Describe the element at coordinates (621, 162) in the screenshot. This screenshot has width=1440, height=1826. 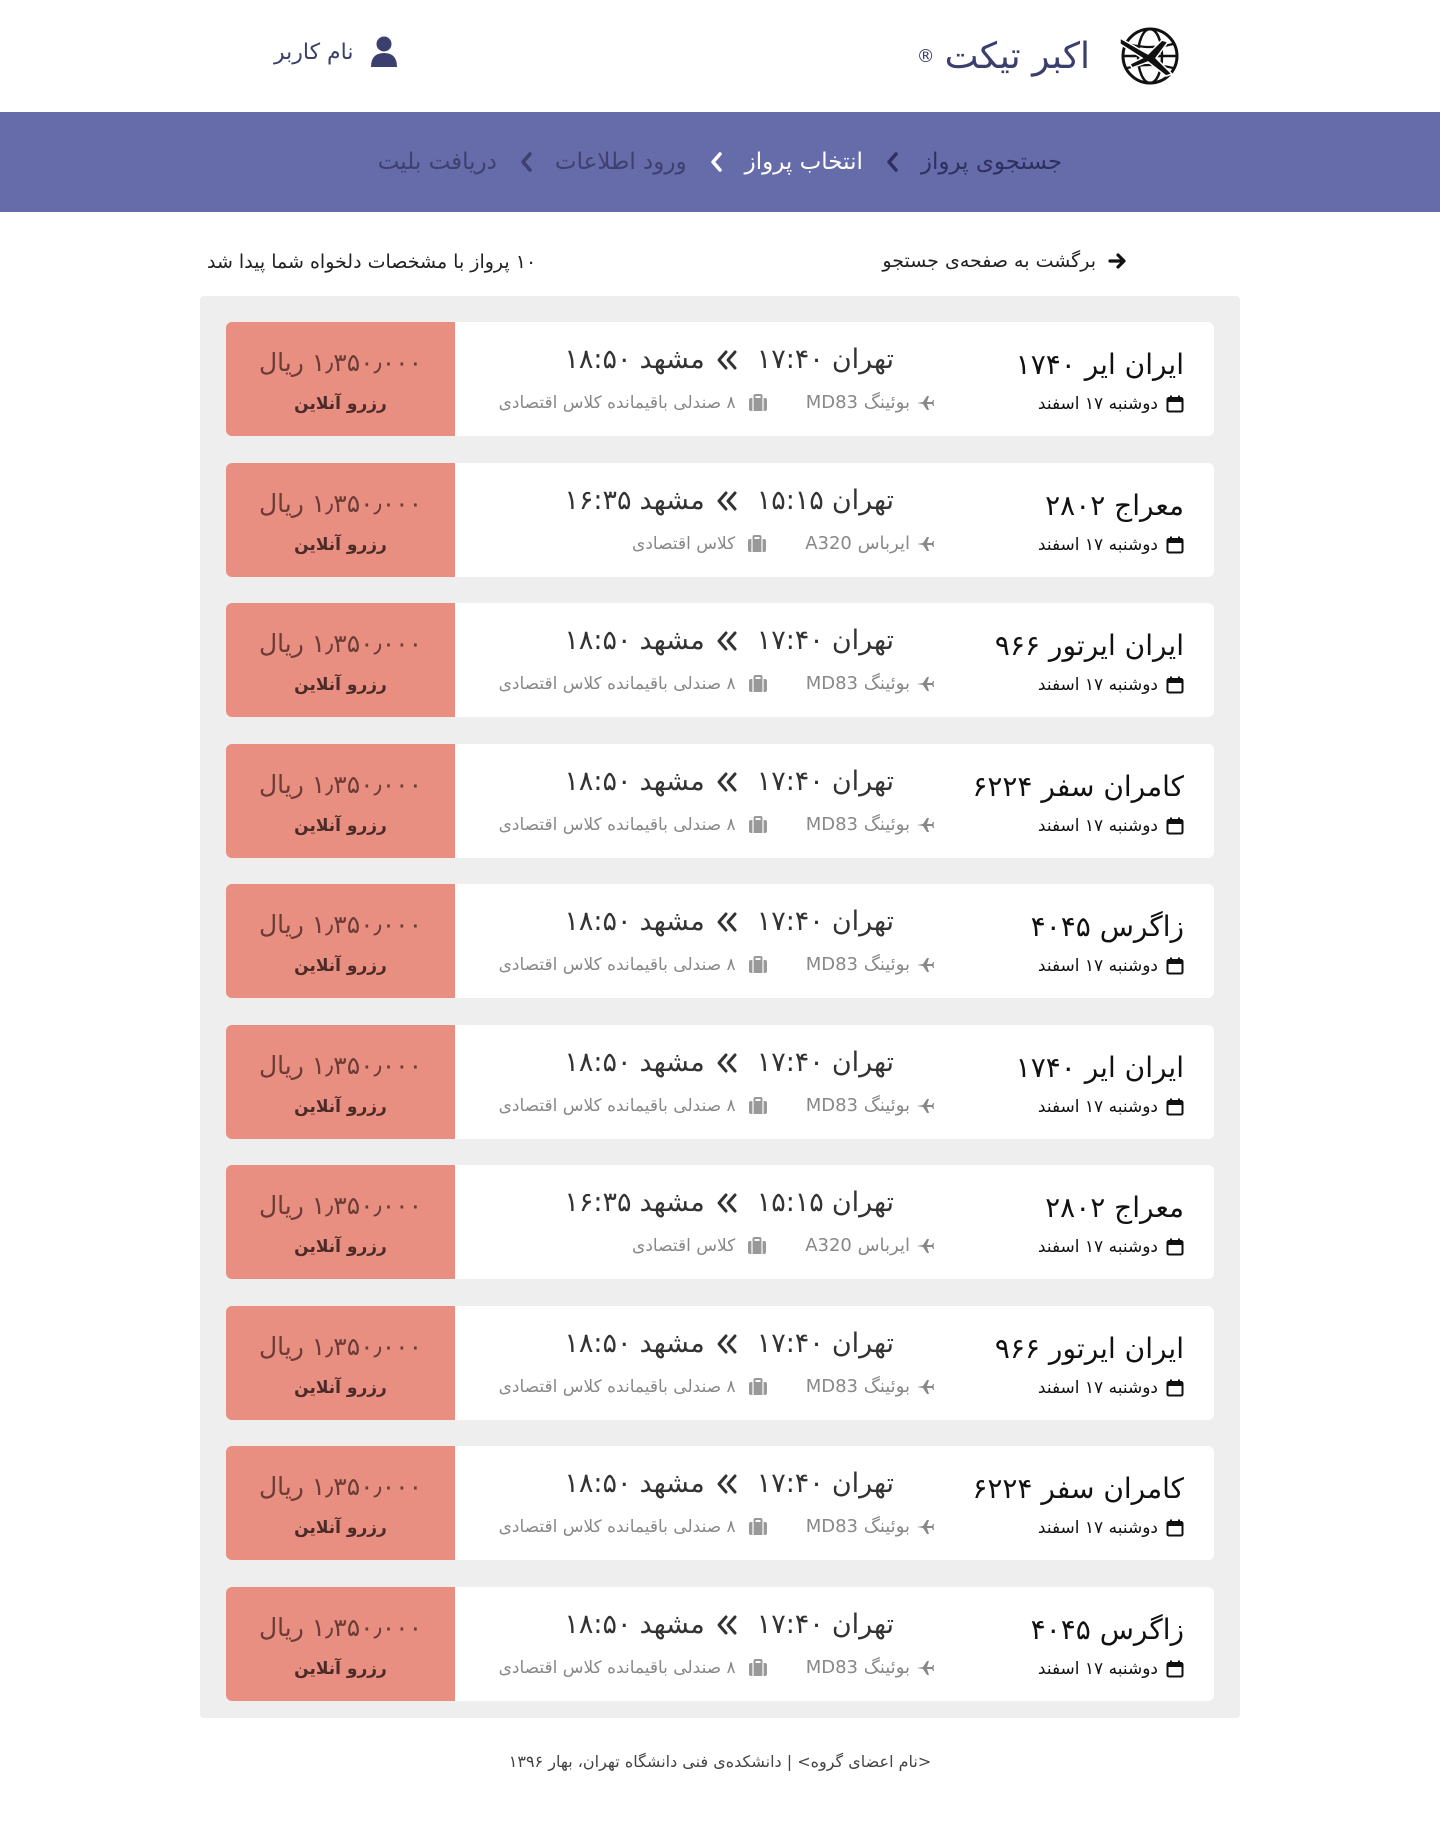
I see `step-enter-info: ورود اطلاعات` at that location.